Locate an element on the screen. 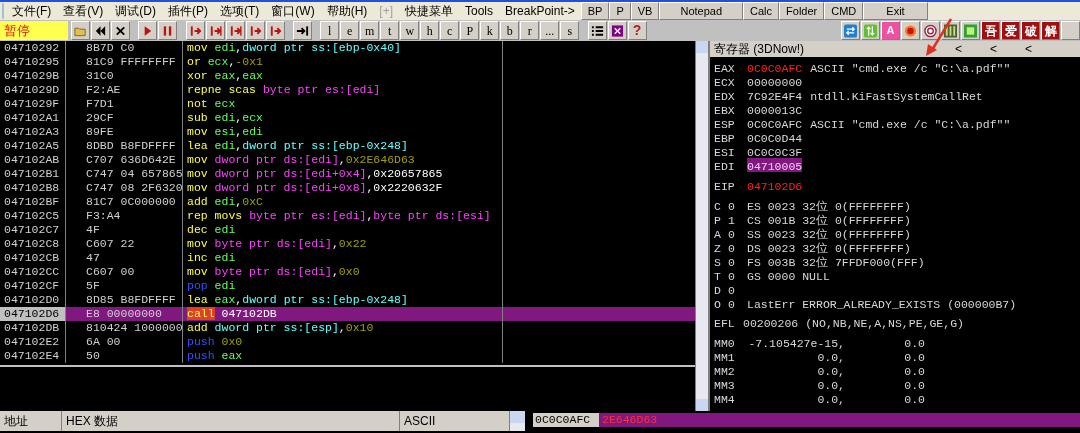 This screenshot has height=433, width=1080. menu-item: BreakPoint-> is located at coordinates (540, 11).